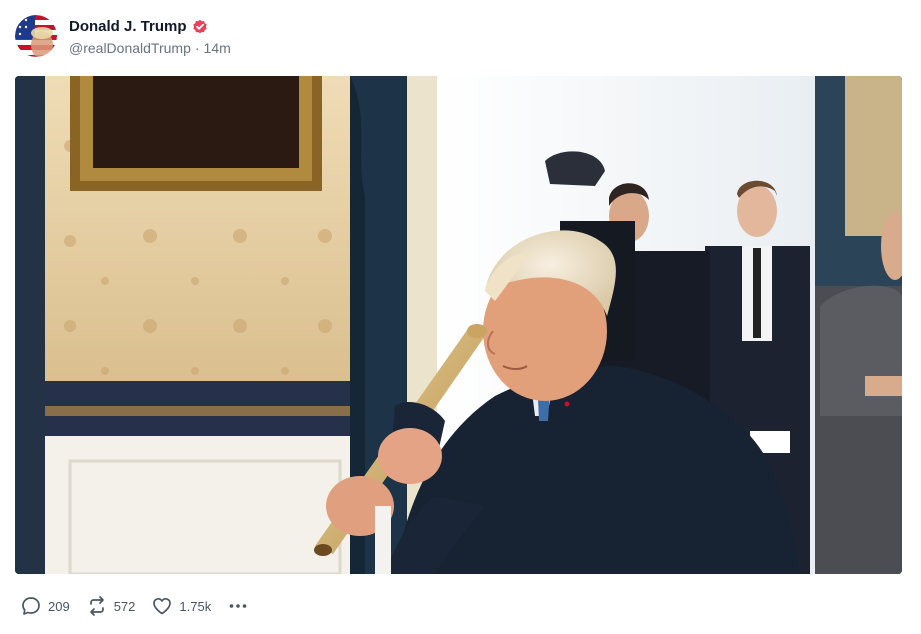 The image size is (921, 634). Describe the element at coordinates (97, 606) in the screenshot. I see `repost-icon` at that location.